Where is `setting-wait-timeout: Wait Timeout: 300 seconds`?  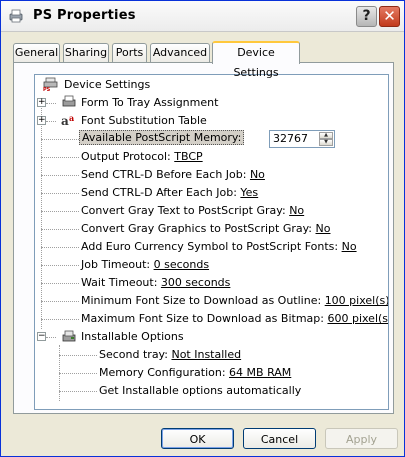 setting-wait-timeout: Wait Timeout: 300 seconds is located at coordinates (155, 283).